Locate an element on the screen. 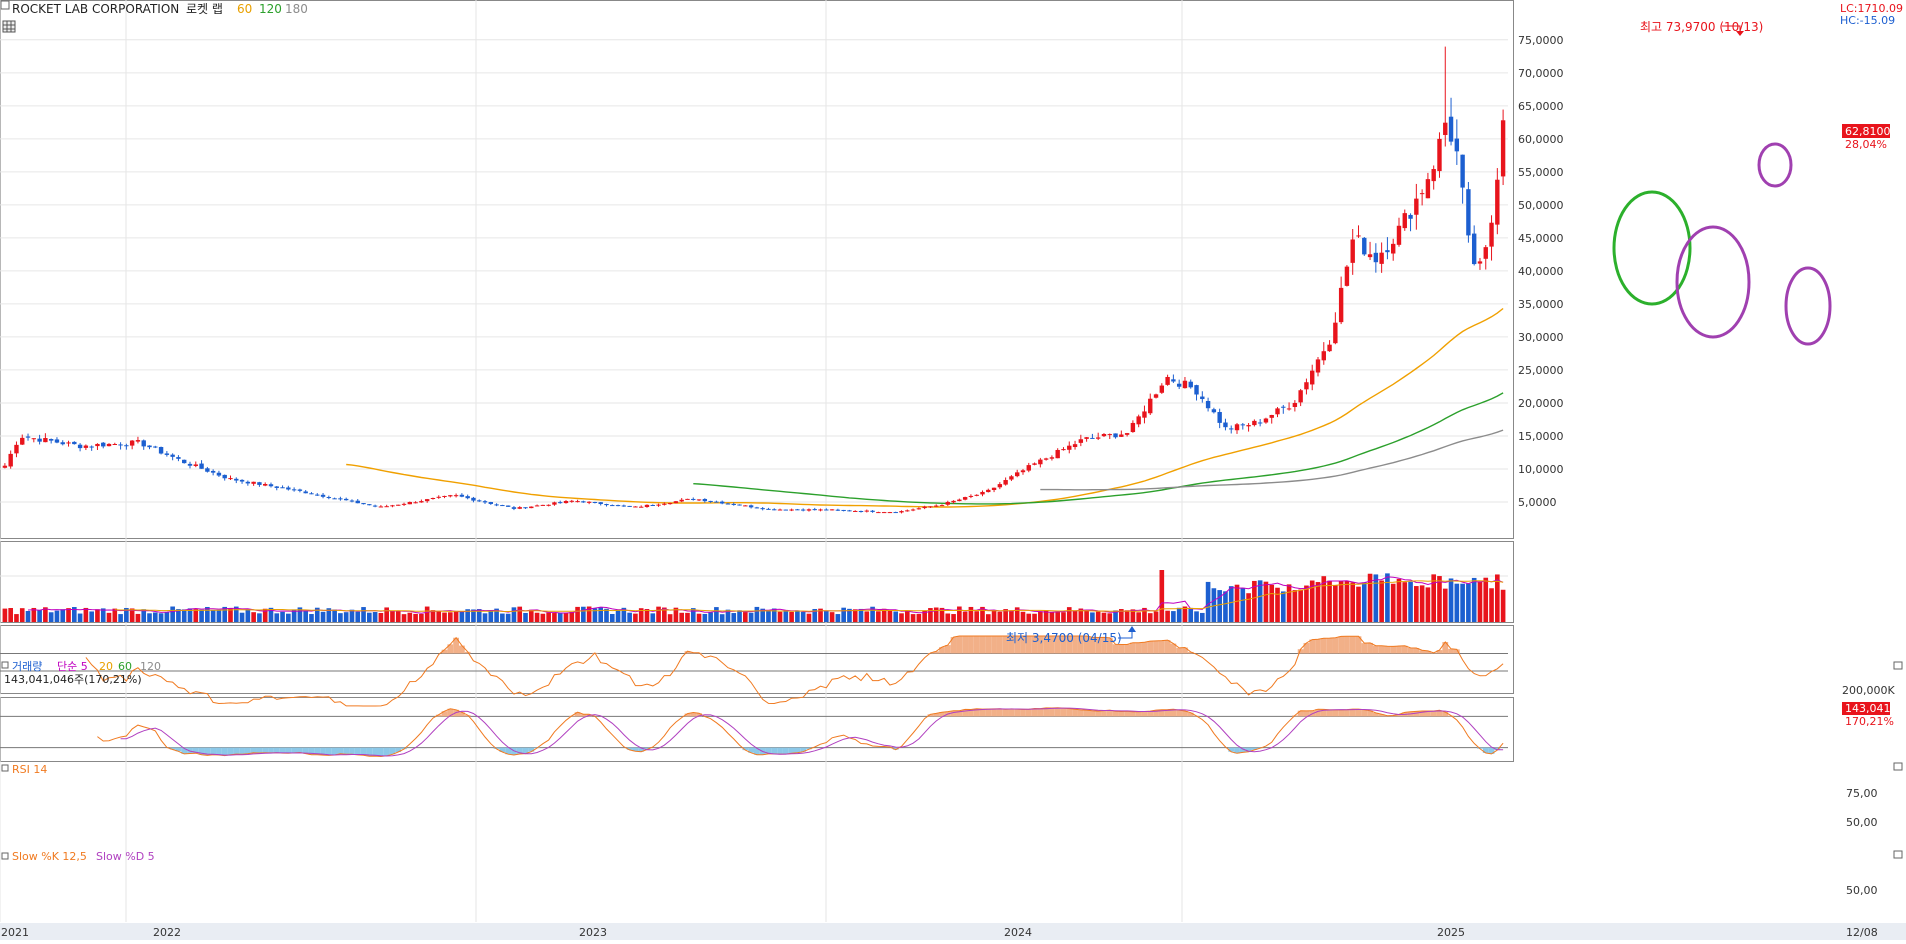 This screenshot has width=1906, height=944. rsi-collapse-icon is located at coordinates (1898, 766).